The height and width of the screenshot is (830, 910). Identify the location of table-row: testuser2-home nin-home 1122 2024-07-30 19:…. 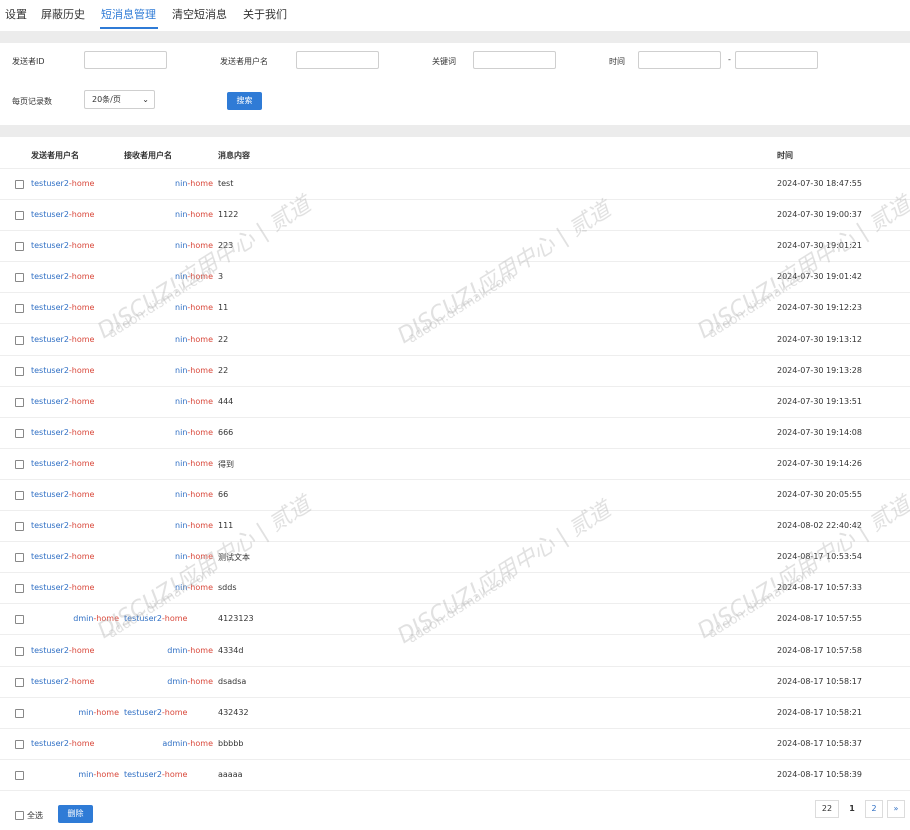
(455, 216).